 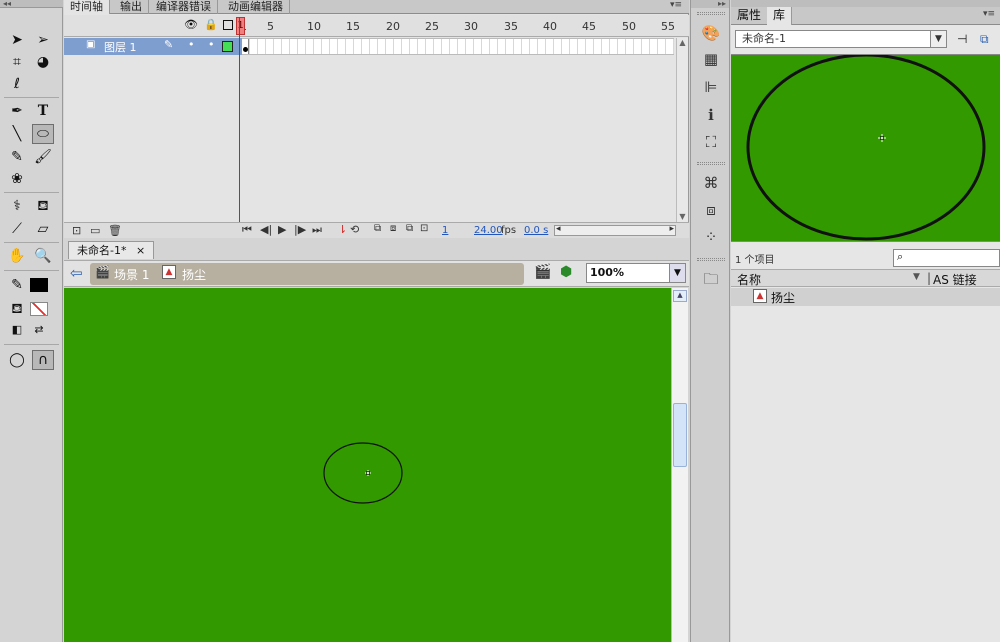 I want to click on components-icon: ⧈, so click(x=711, y=210).